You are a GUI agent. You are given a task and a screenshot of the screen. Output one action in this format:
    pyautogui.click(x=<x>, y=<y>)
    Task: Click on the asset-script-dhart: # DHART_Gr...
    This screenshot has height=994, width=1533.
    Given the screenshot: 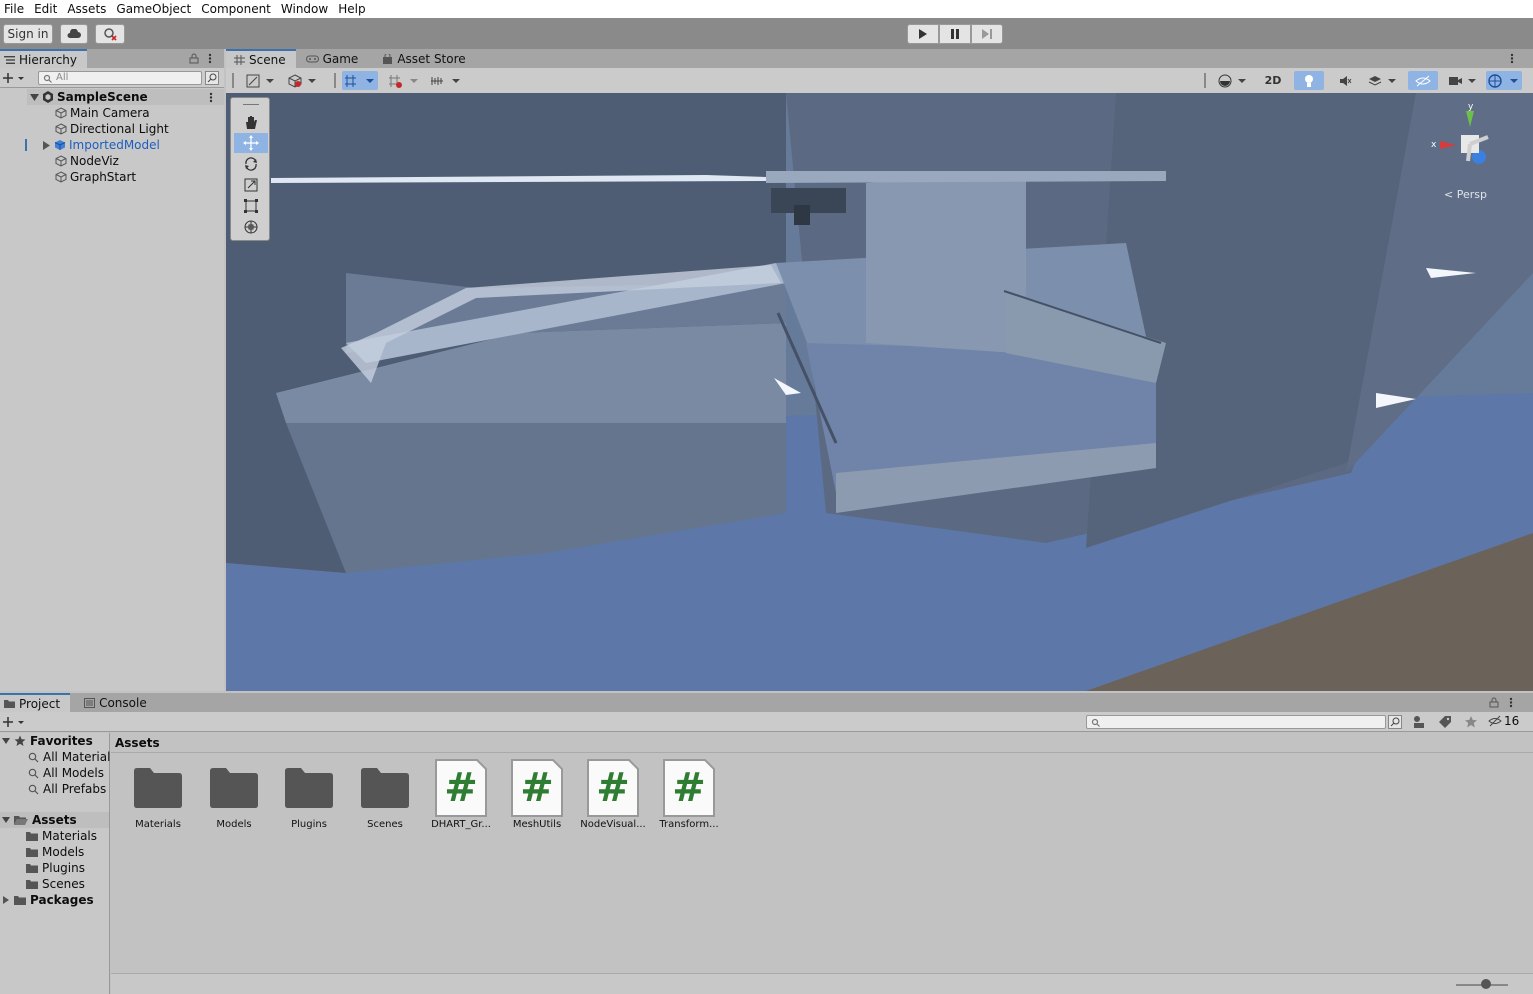 What is the action you would take?
    pyautogui.click(x=461, y=794)
    